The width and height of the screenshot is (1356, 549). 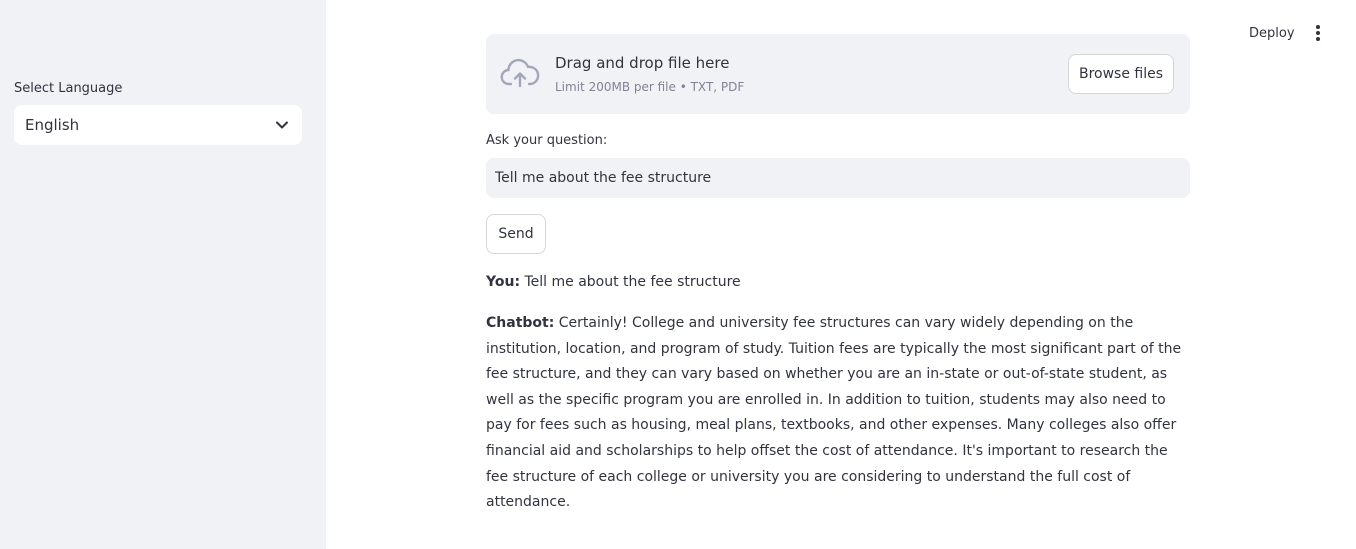 I want to click on question-label: Ask your question:, so click(x=547, y=140).